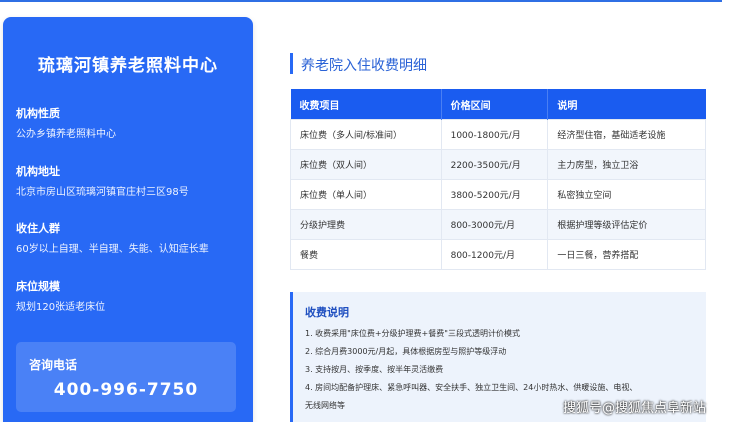  Describe the element at coordinates (364, 66) in the screenshot. I see `section-title: 养老院入住收费明细` at that location.